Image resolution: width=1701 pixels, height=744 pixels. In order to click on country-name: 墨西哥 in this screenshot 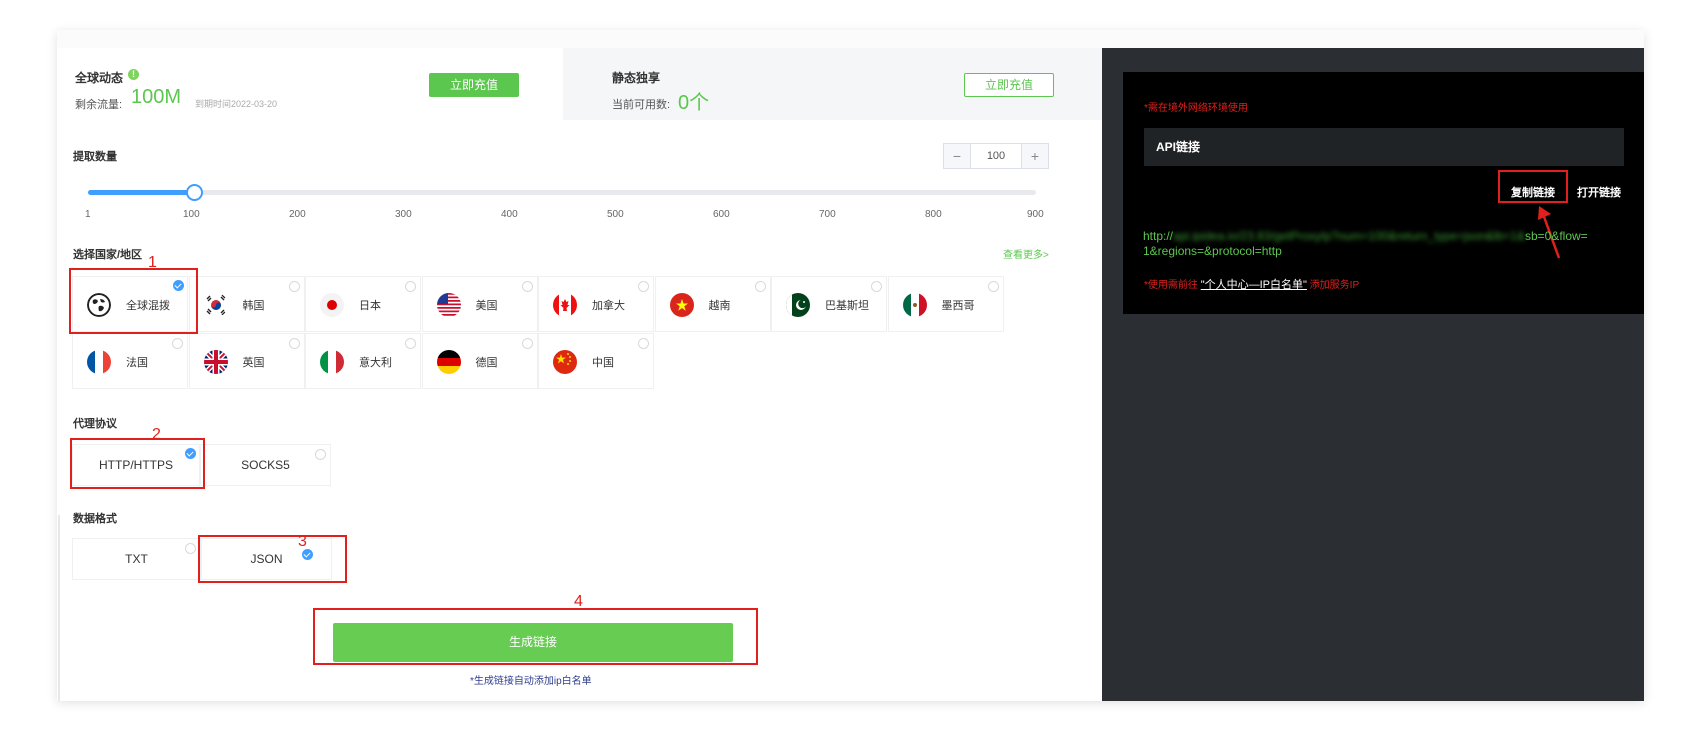, I will do `click(958, 306)`.